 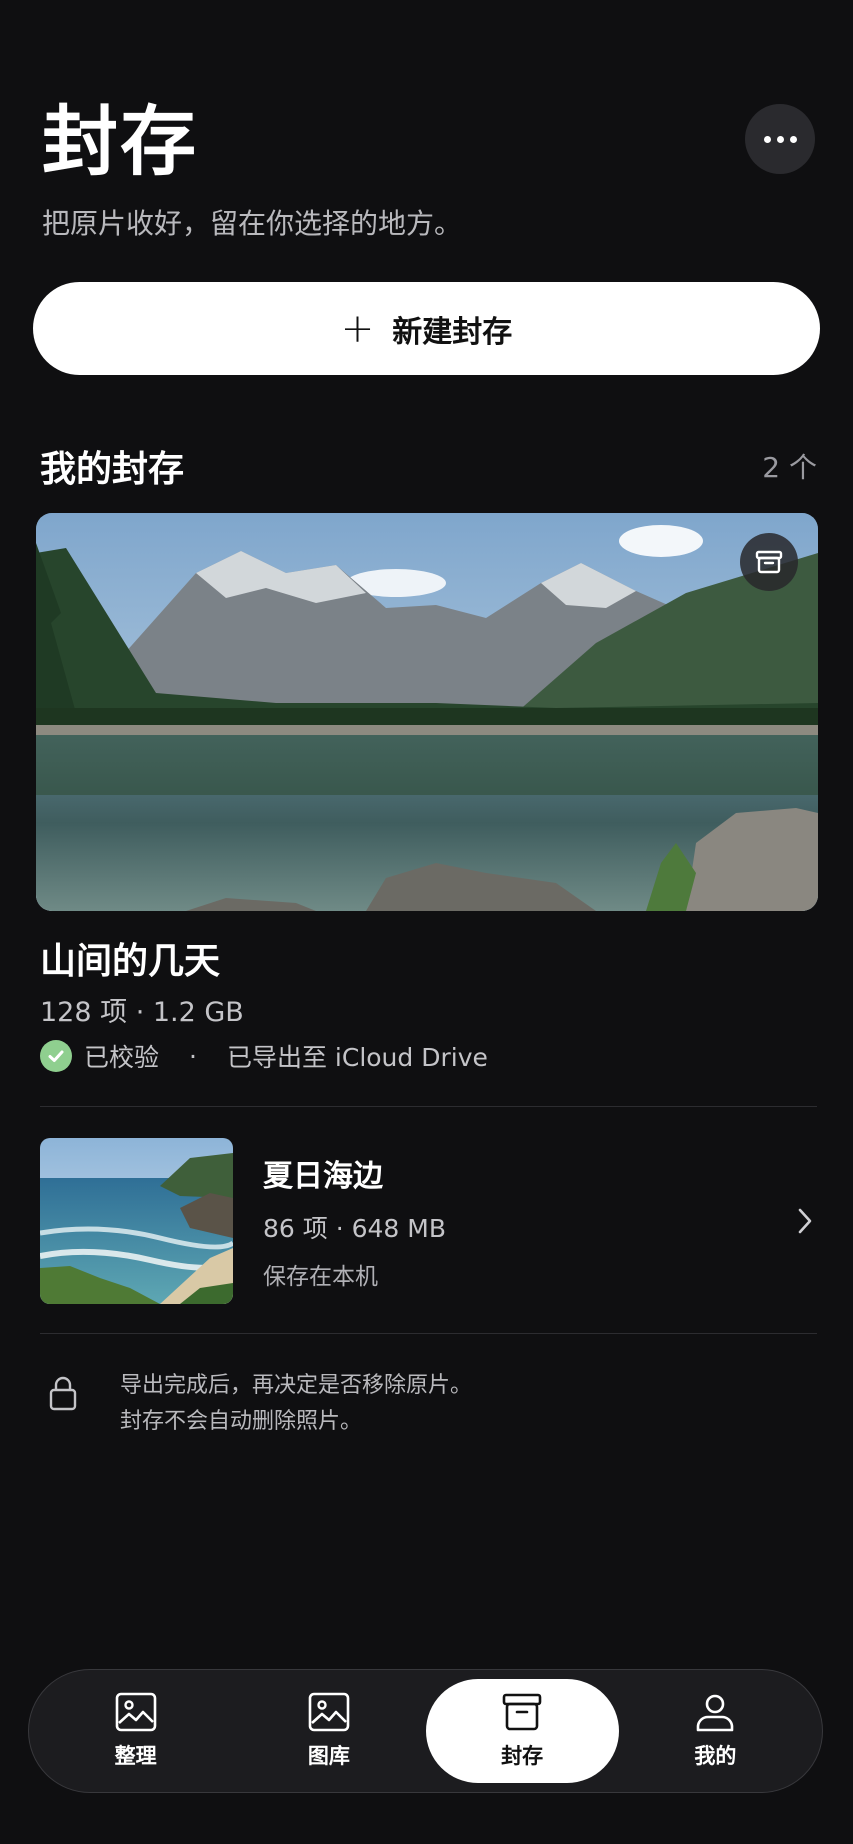 I want to click on lock-icon, so click(x=63, y=1393).